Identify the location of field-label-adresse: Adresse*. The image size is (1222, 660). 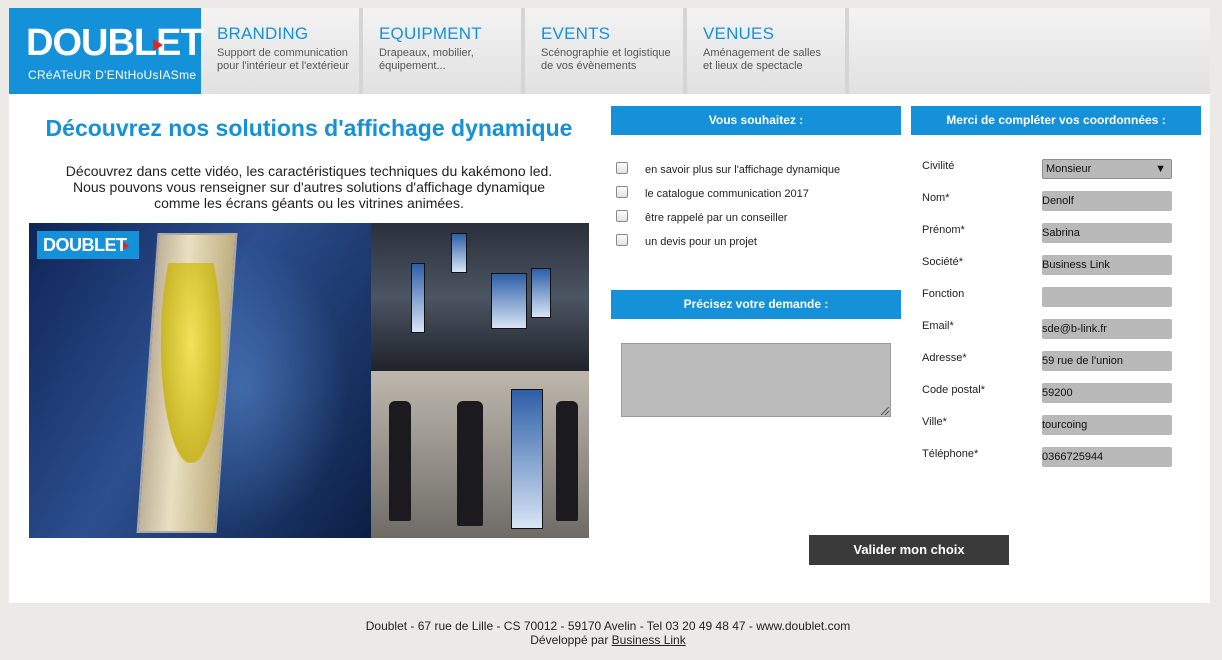
(944, 358).